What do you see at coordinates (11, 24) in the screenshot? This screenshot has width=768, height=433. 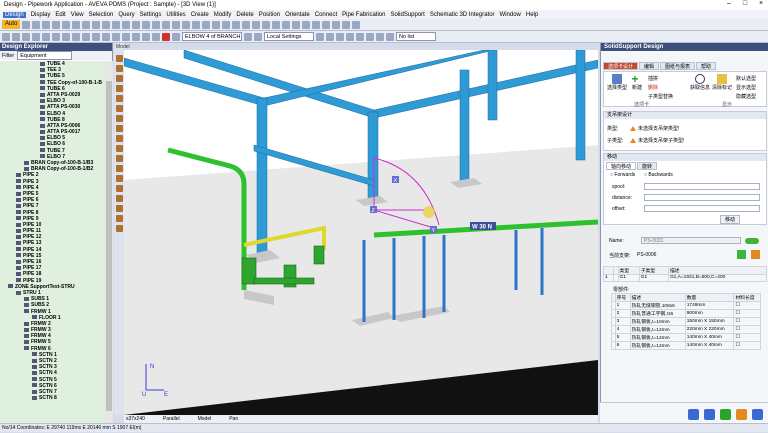 I see `auto-button: Auto` at bounding box center [11, 24].